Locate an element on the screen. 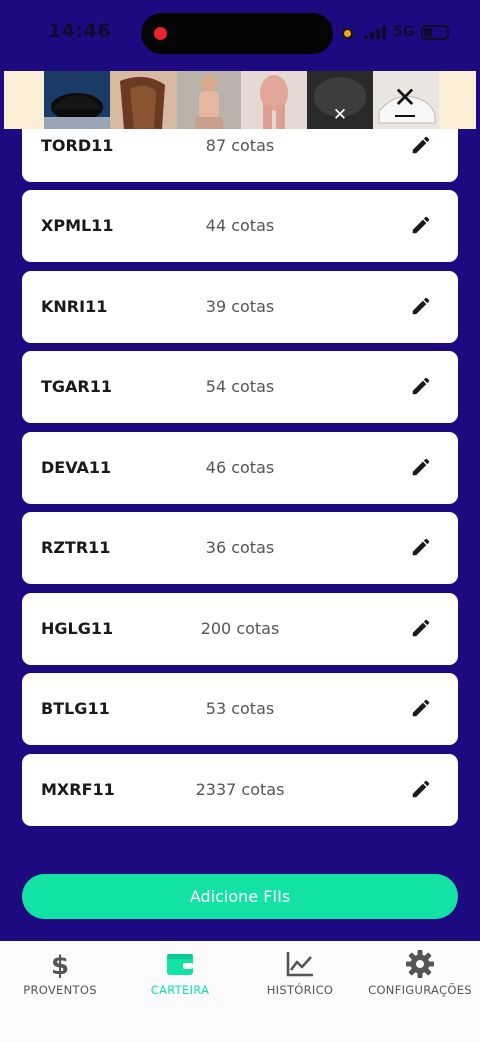 The height and width of the screenshot is (1042, 480). status-bar: 14:46 5G is located at coordinates (240, 34).